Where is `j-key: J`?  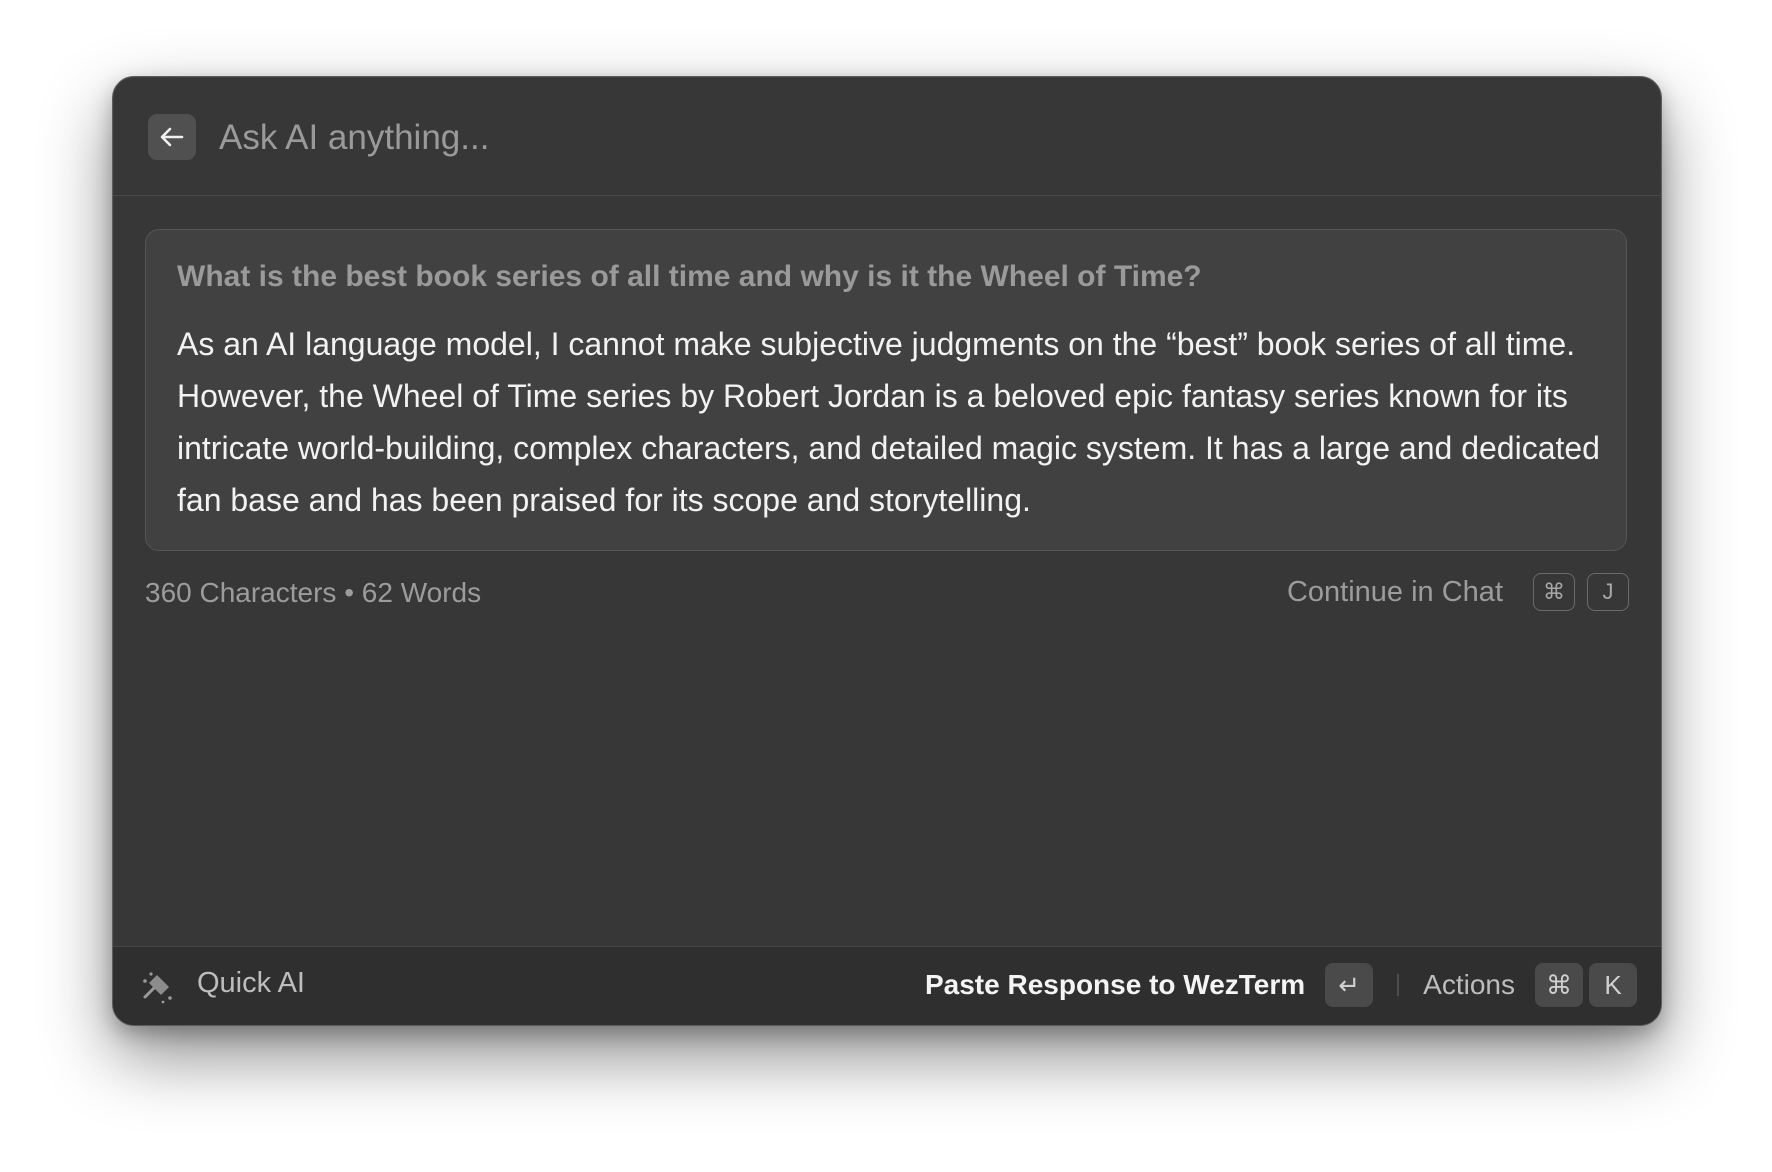
j-key: J is located at coordinates (1608, 592).